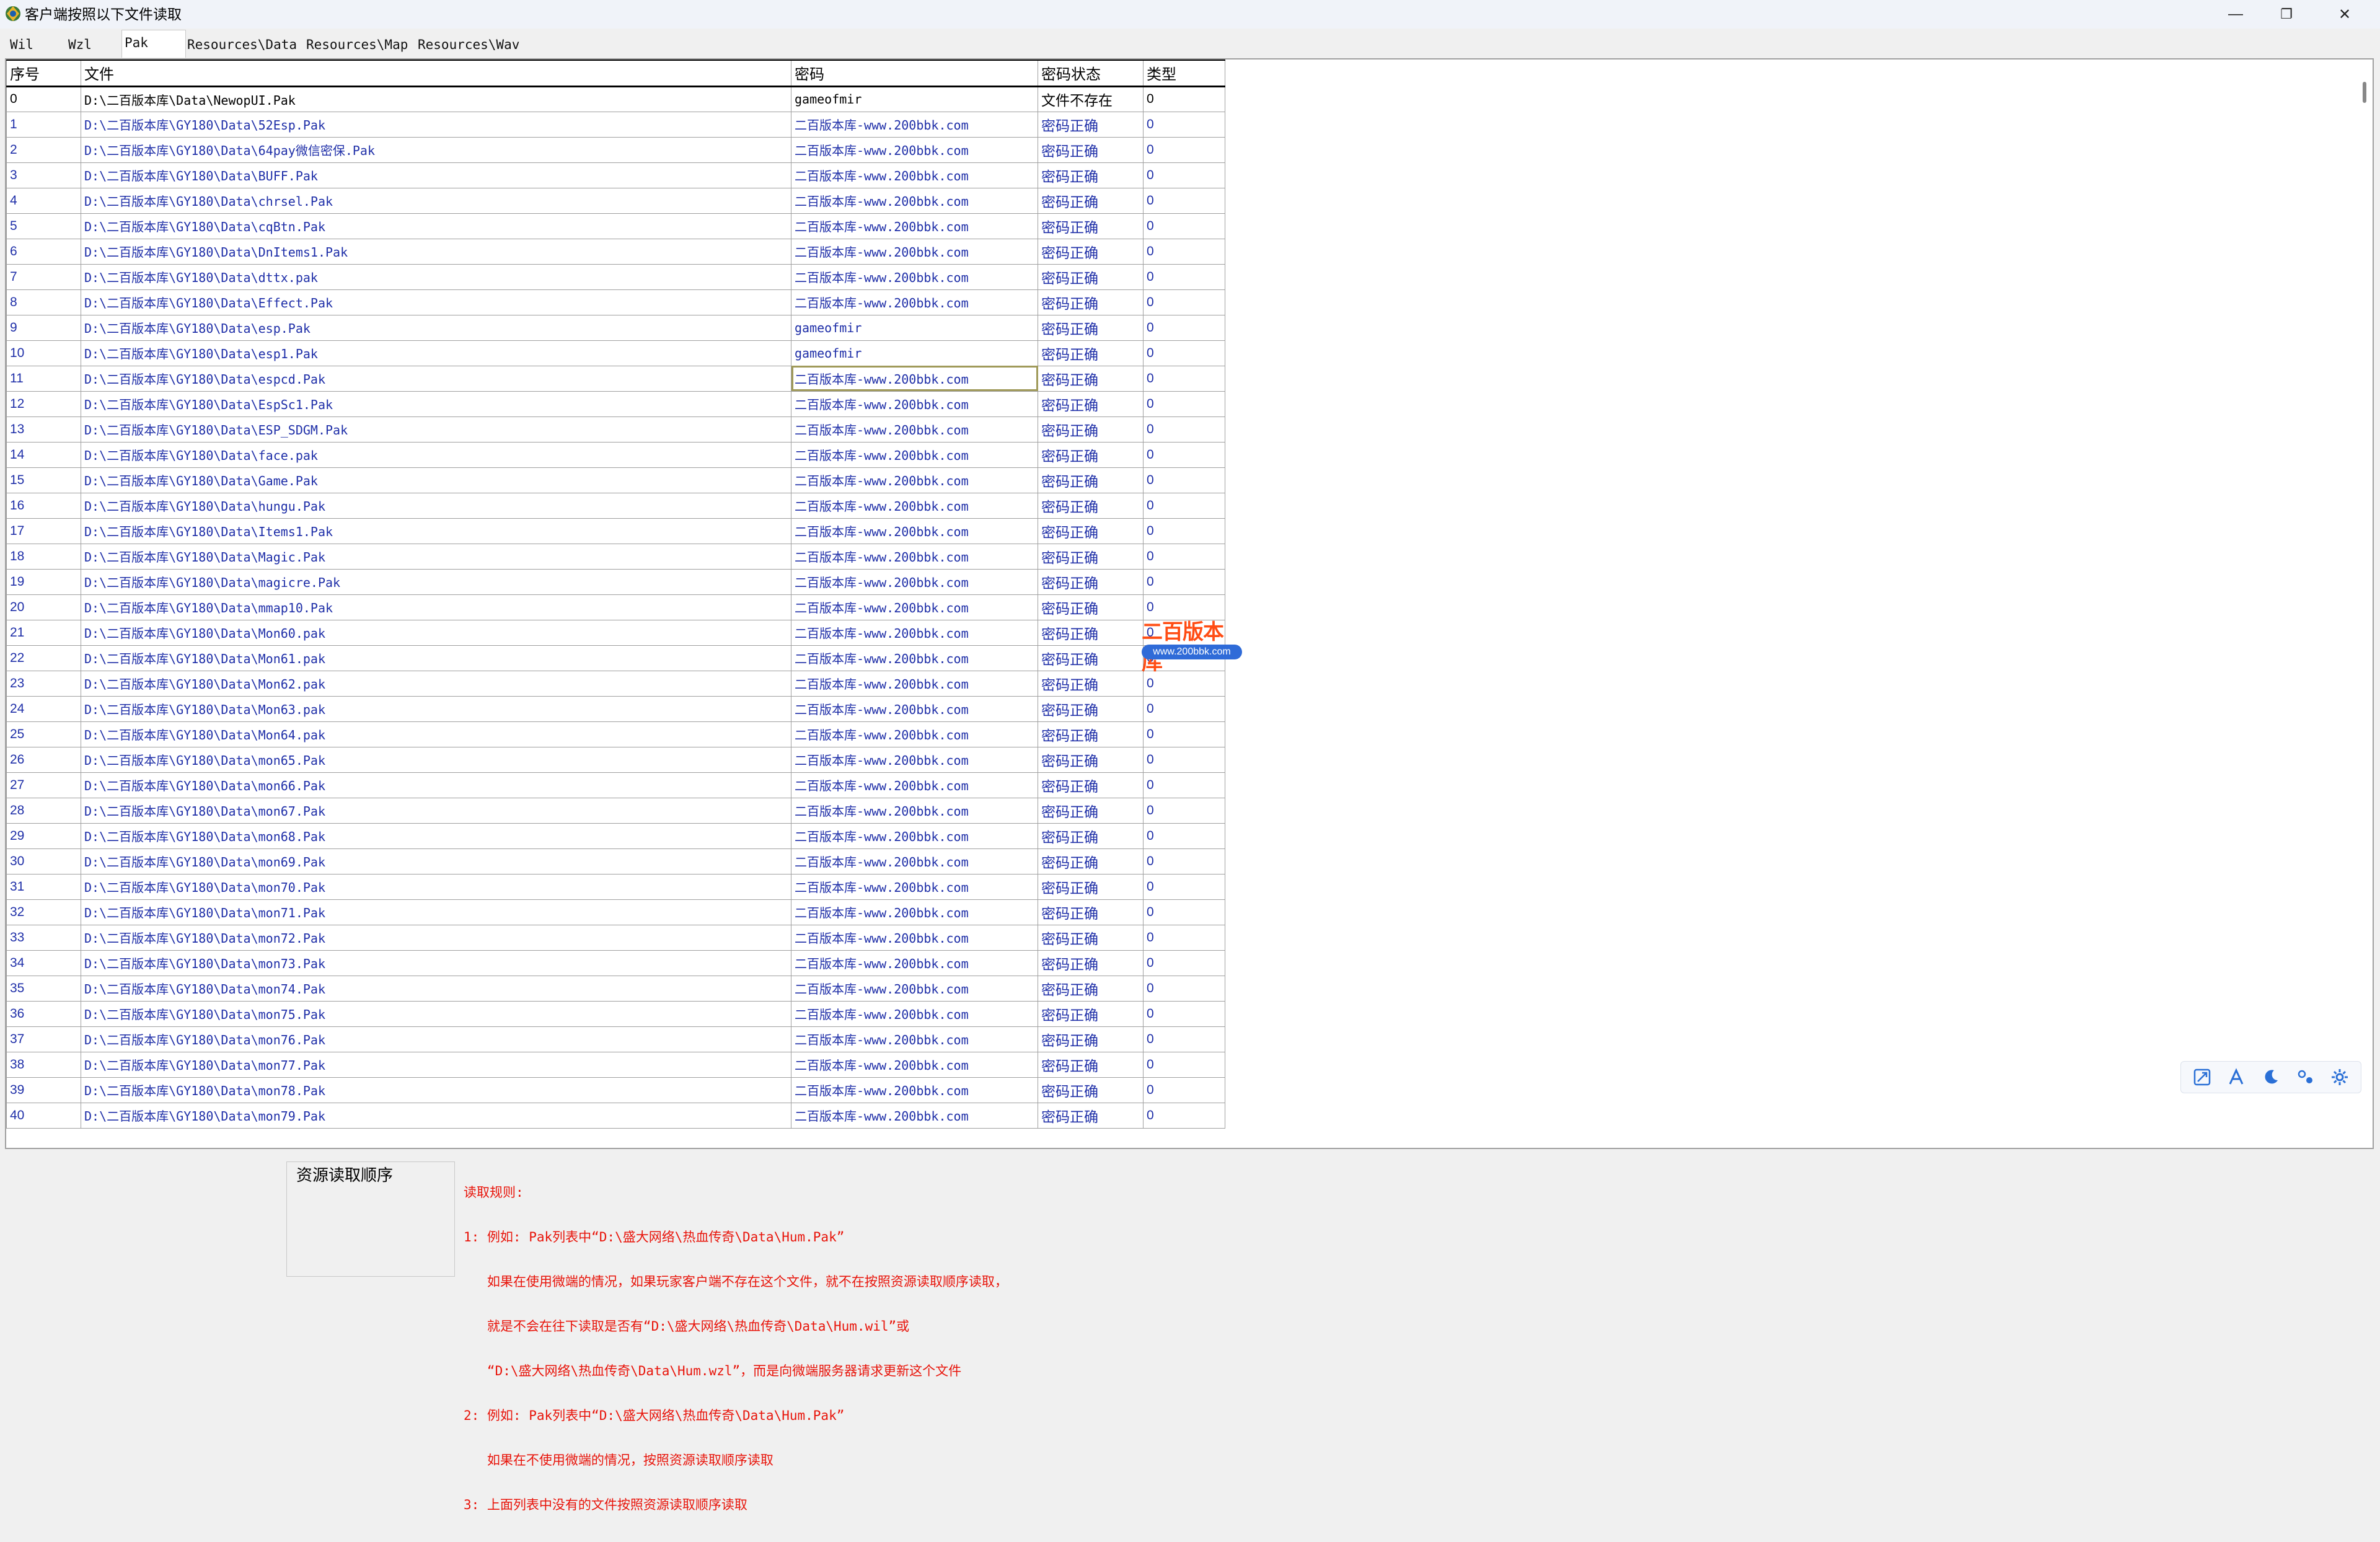 This screenshot has width=2380, height=1542. What do you see at coordinates (43, 505) in the screenshot?
I see `cell-index: 16` at bounding box center [43, 505].